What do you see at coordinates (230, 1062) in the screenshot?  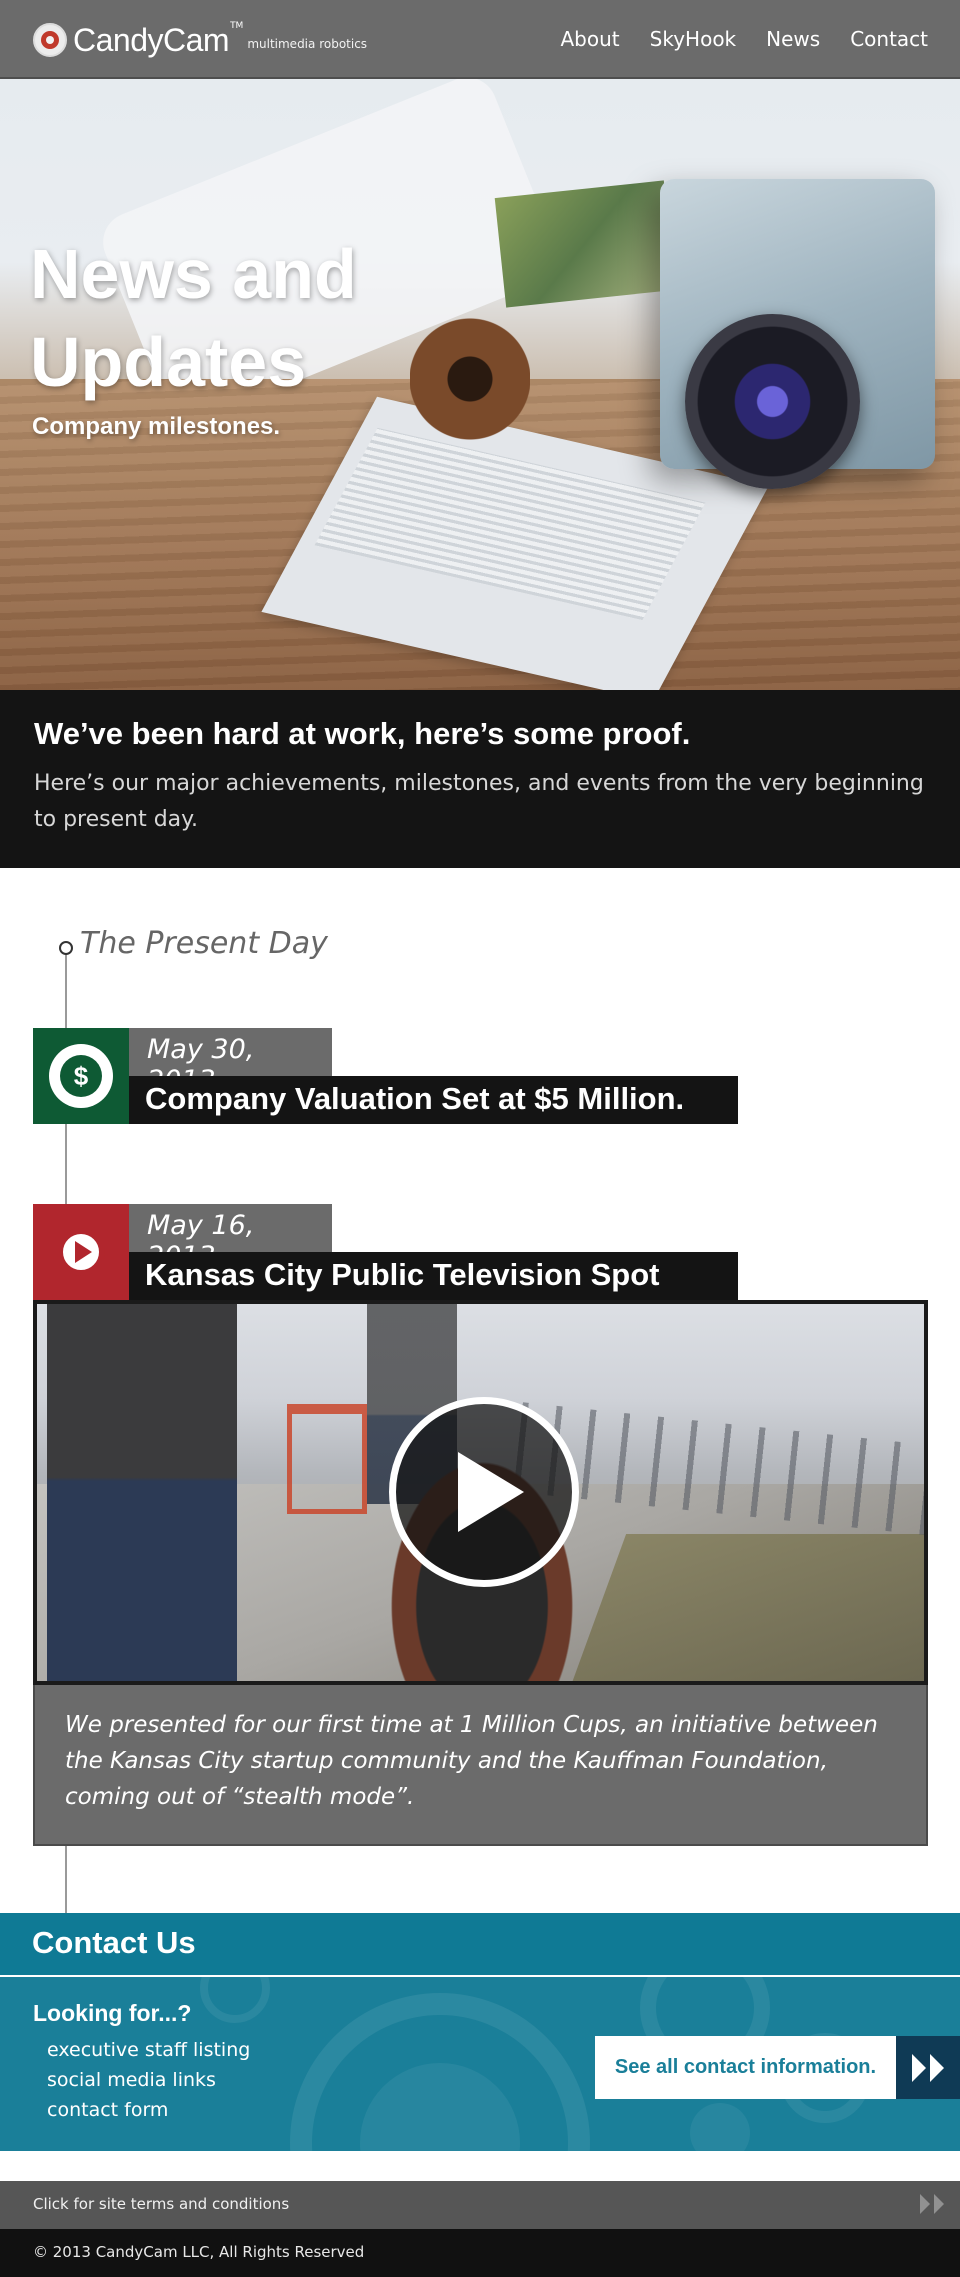 I see `event-date: May 30, 2013` at bounding box center [230, 1062].